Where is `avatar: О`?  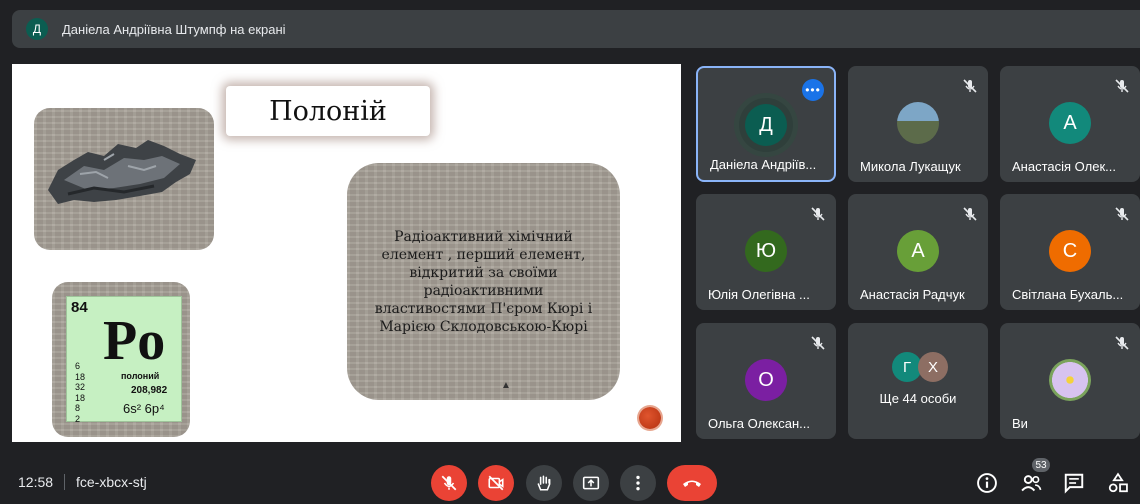 avatar: О is located at coordinates (766, 380).